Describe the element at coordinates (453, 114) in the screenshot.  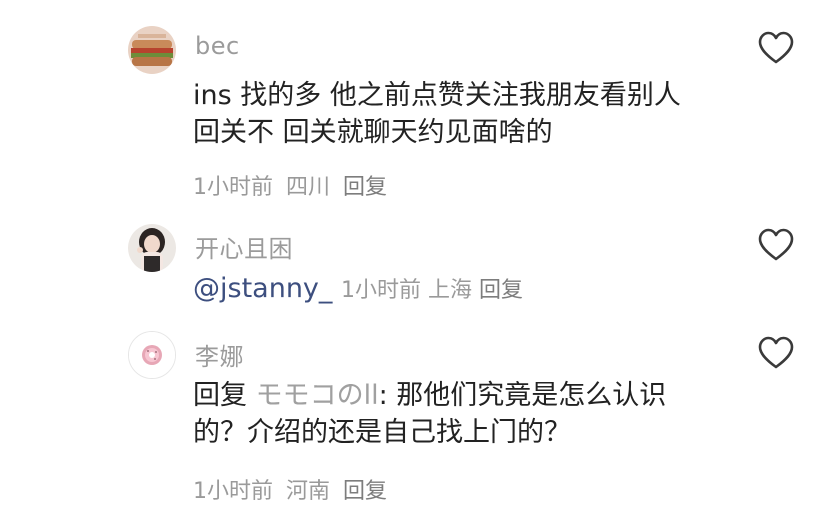
I see `comment-text: ins 找的多 他之前点赞关注我朋友看别人 回关不 回关就聊天约见面啥的` at that location.